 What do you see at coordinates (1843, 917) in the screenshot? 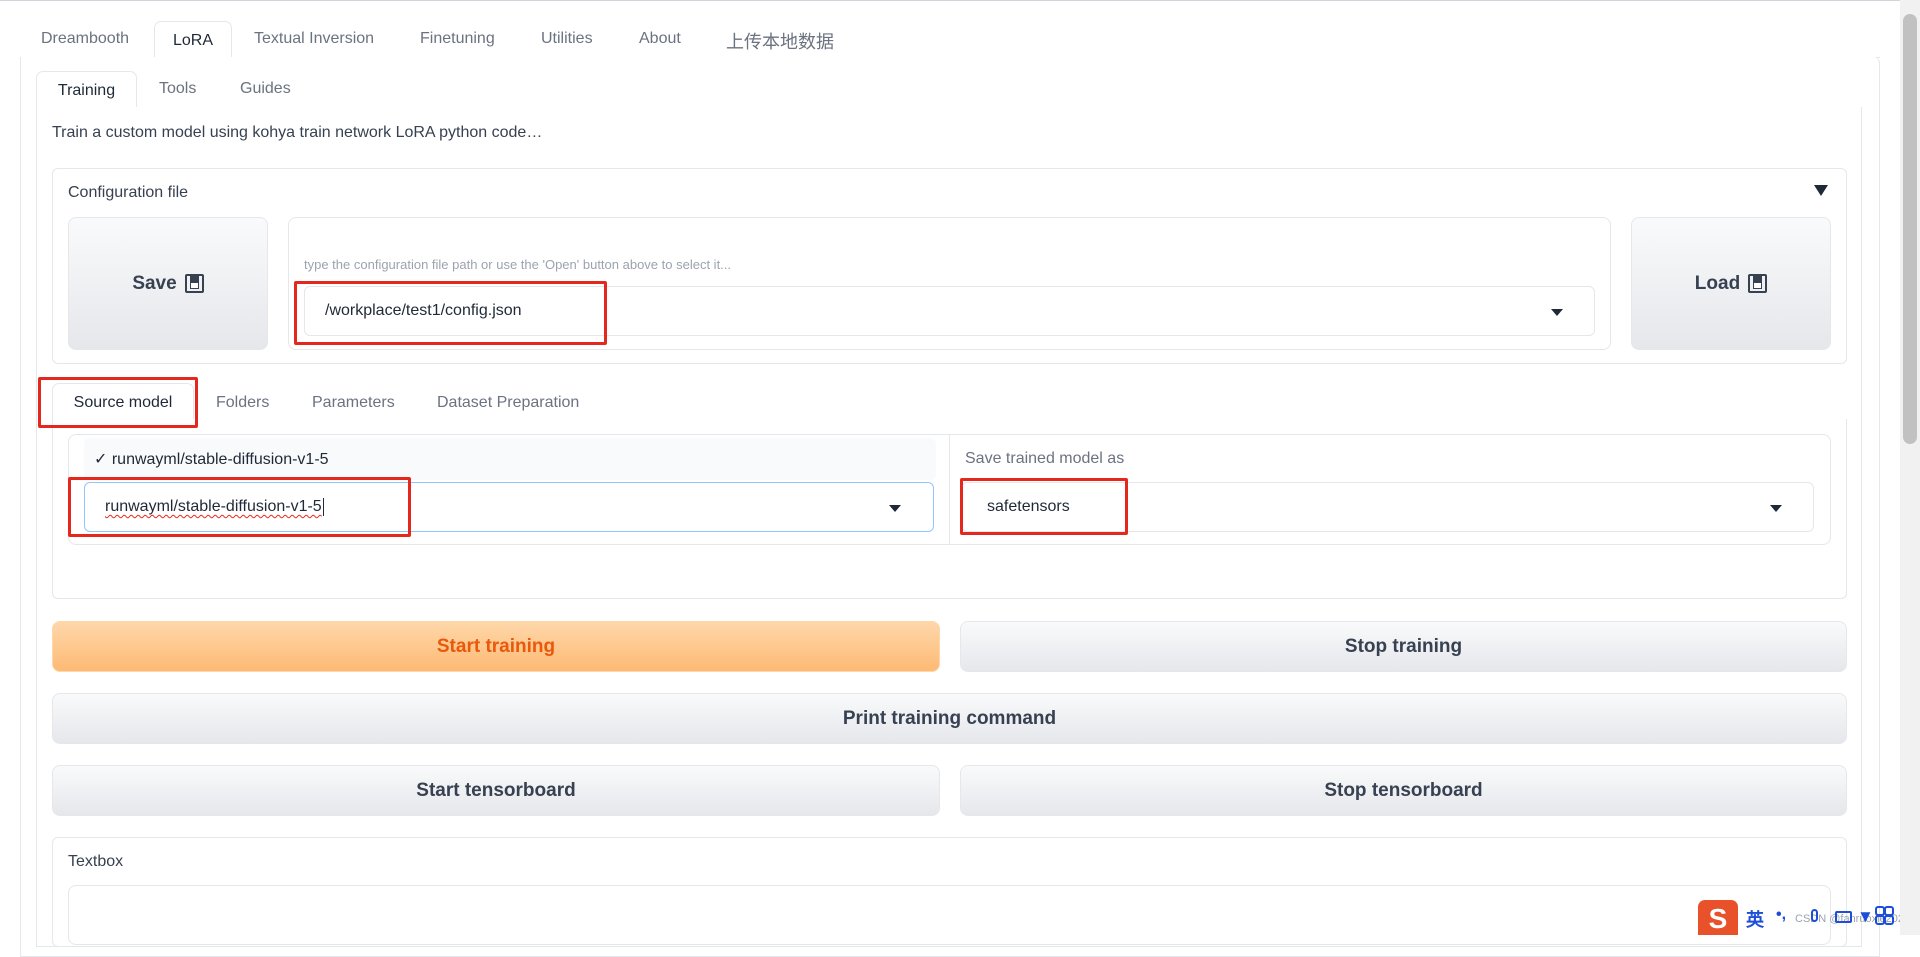
I see `keyboard-icon` at bounding box center [1843, 917].